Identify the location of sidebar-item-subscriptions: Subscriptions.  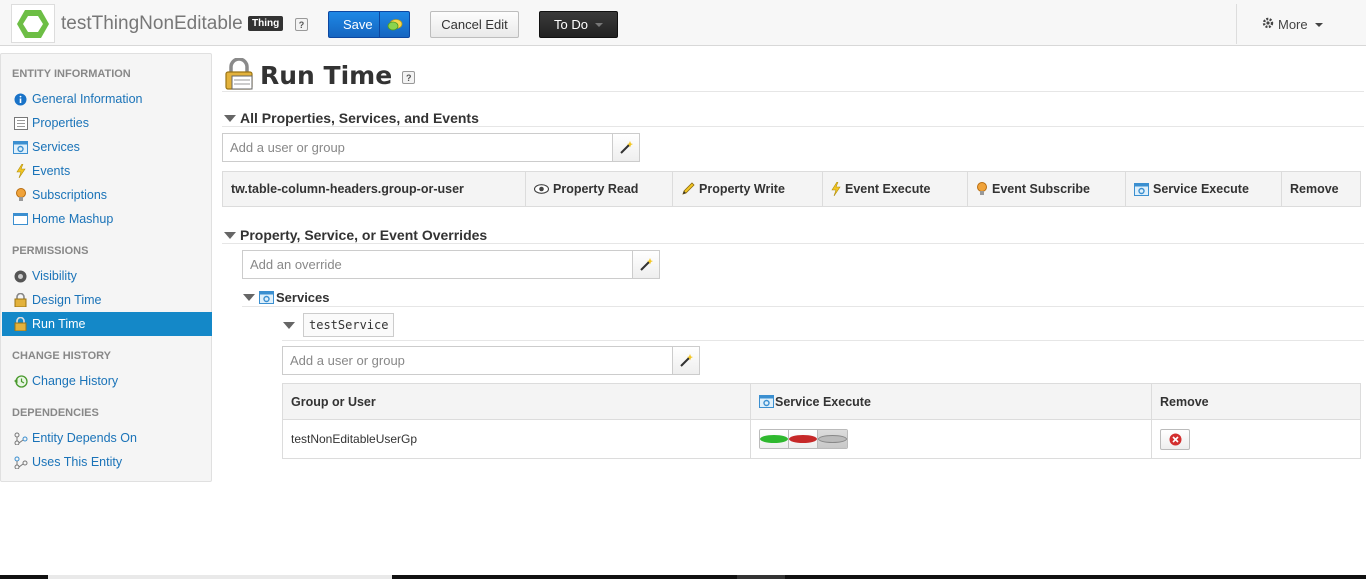
(107, 195).